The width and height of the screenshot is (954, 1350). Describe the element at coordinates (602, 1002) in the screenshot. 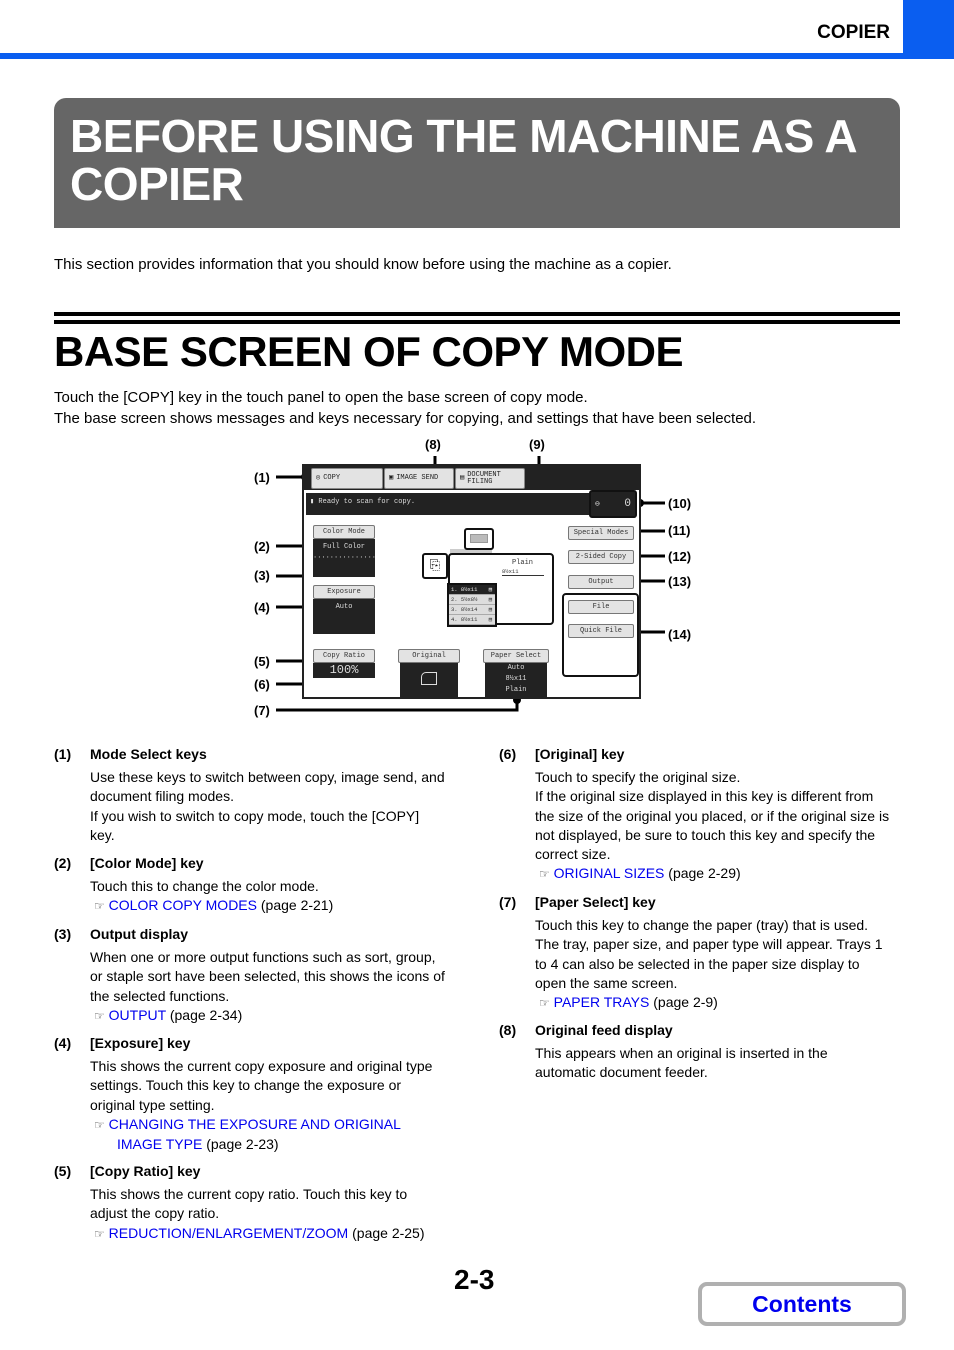

I see `link-paper-trays: PAPER TRAYS` at that location.